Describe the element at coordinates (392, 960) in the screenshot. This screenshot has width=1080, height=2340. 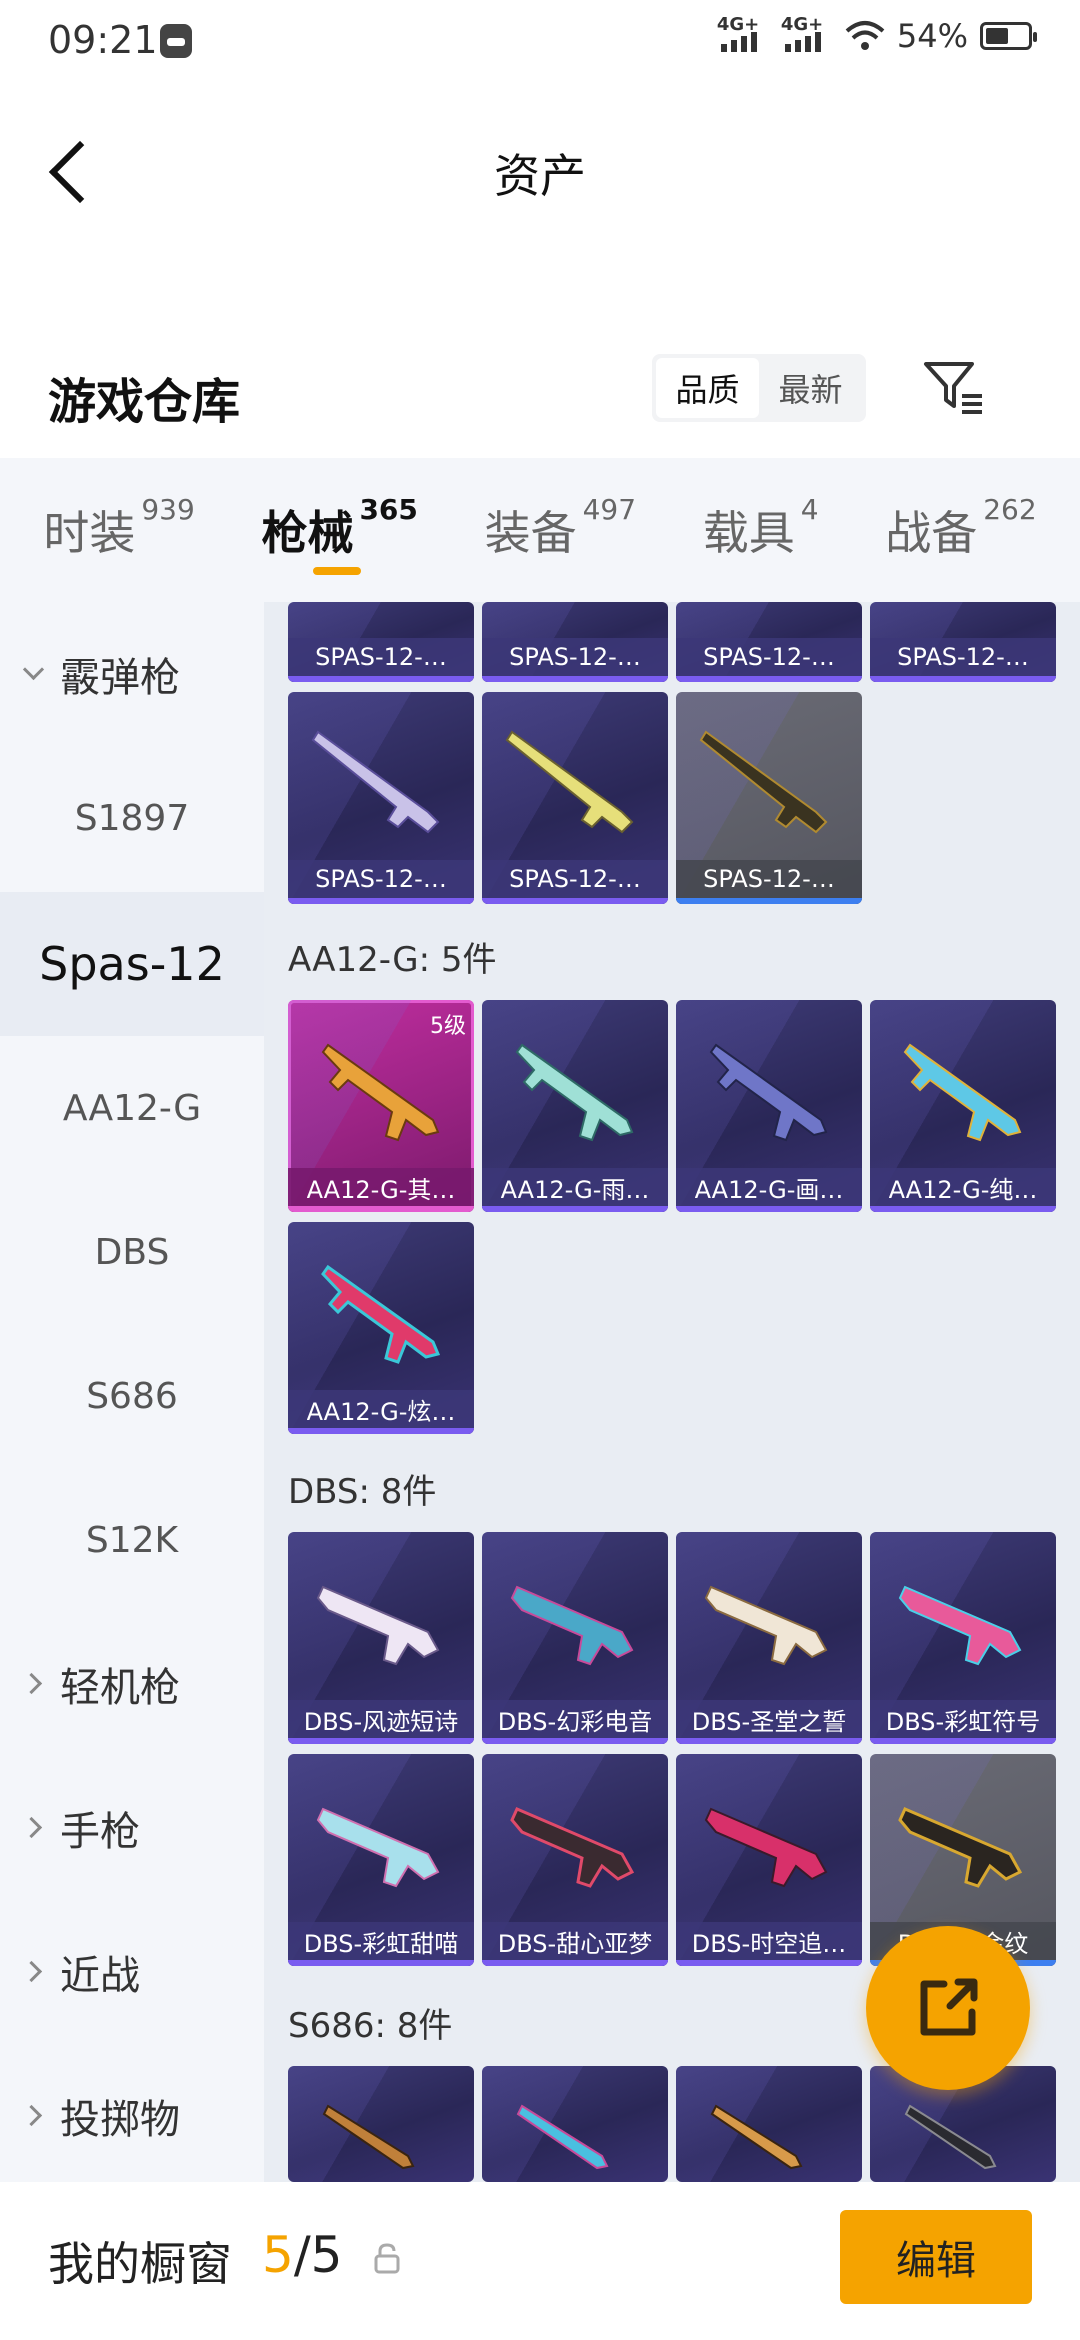
I see `aa12-group-header: AA12-G: 5件` at that location.